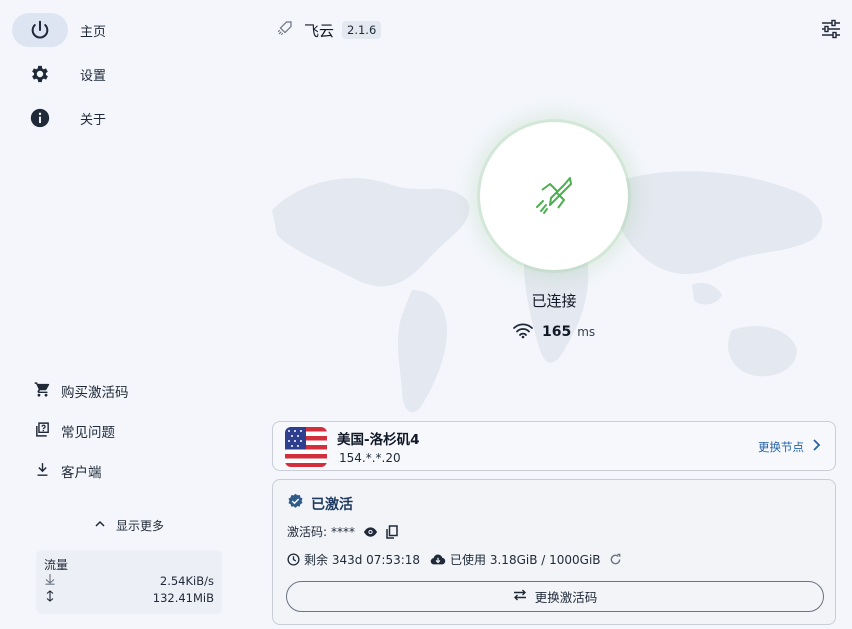 The image size is (852, 629). Describe the element at coordinates (362, 560) in the screenshot. I see `remaining-time: 剩余 343d 07:53:18` at that location.